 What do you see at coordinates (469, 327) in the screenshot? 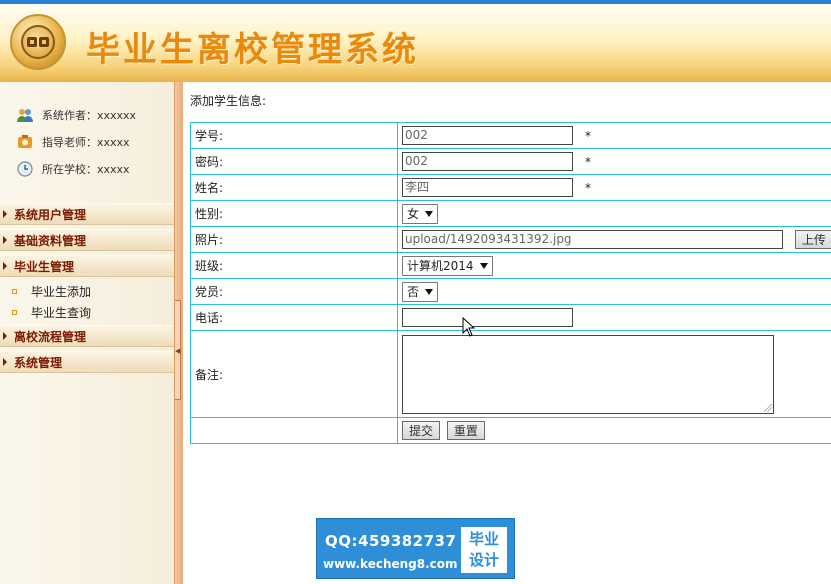
I see `mouse-cursor-icon` at bounding box center [469, 327].